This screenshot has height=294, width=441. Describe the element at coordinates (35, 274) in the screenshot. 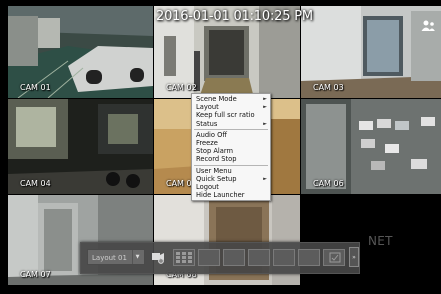

I see `camera-label: CAM 07` at that location.